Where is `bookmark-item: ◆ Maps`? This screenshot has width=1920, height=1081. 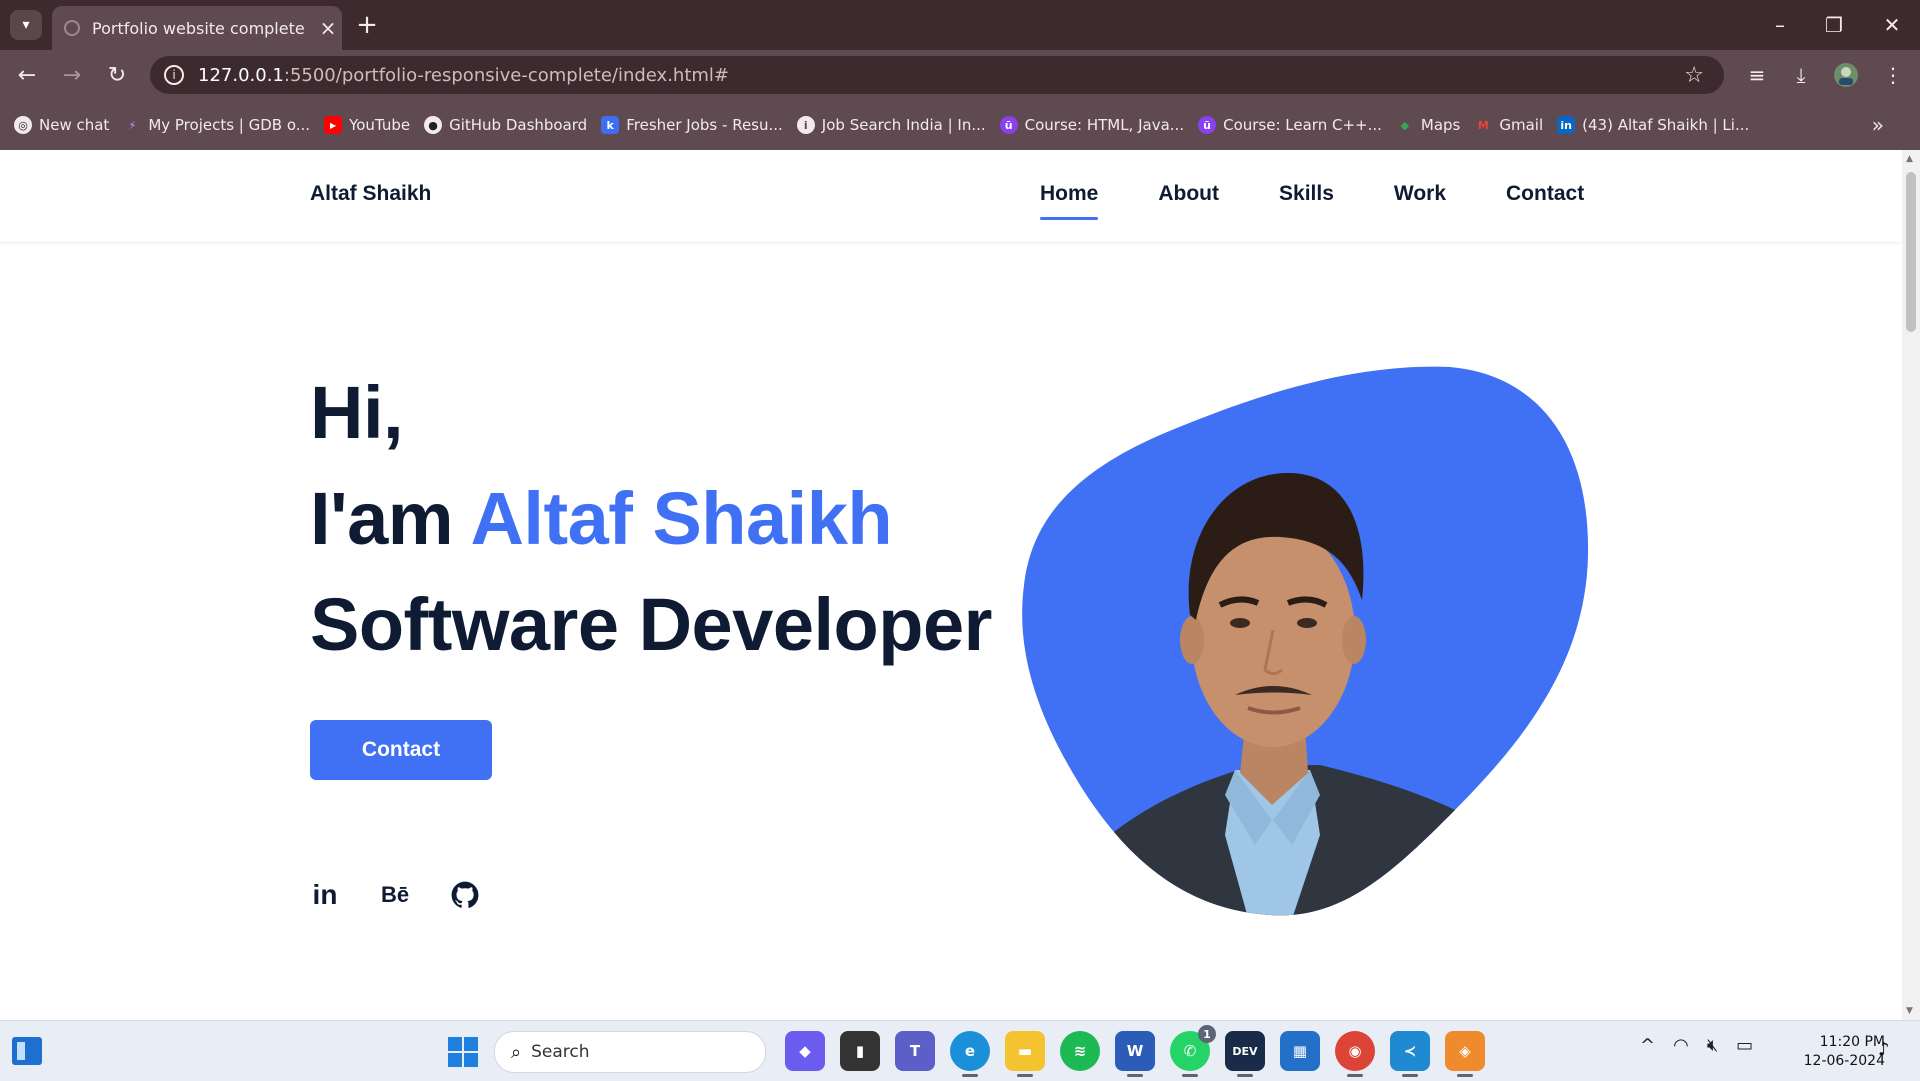
bookmark-item: ◆ Maps is located at coordinates (1428, 125).